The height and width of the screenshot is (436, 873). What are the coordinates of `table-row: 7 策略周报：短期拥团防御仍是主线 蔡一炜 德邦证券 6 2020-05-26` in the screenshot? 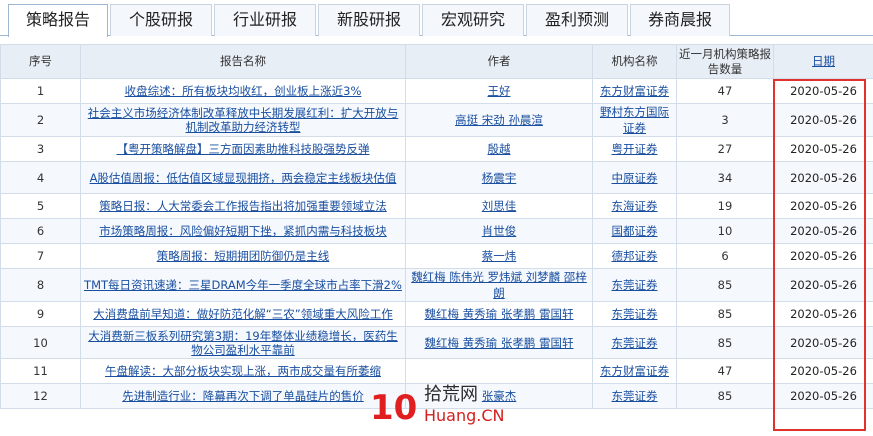 It's located at (436, 256).